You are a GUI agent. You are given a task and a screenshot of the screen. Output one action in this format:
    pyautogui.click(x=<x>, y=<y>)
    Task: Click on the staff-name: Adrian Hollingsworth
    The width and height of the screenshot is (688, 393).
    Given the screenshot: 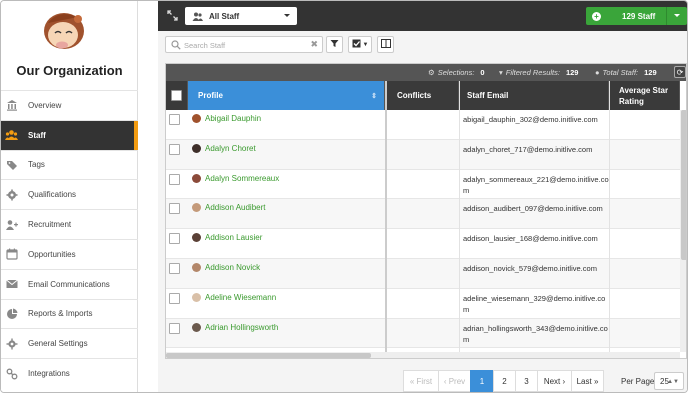 What is the action you would take?
    pyautogui.click(x=241, y=327)
    